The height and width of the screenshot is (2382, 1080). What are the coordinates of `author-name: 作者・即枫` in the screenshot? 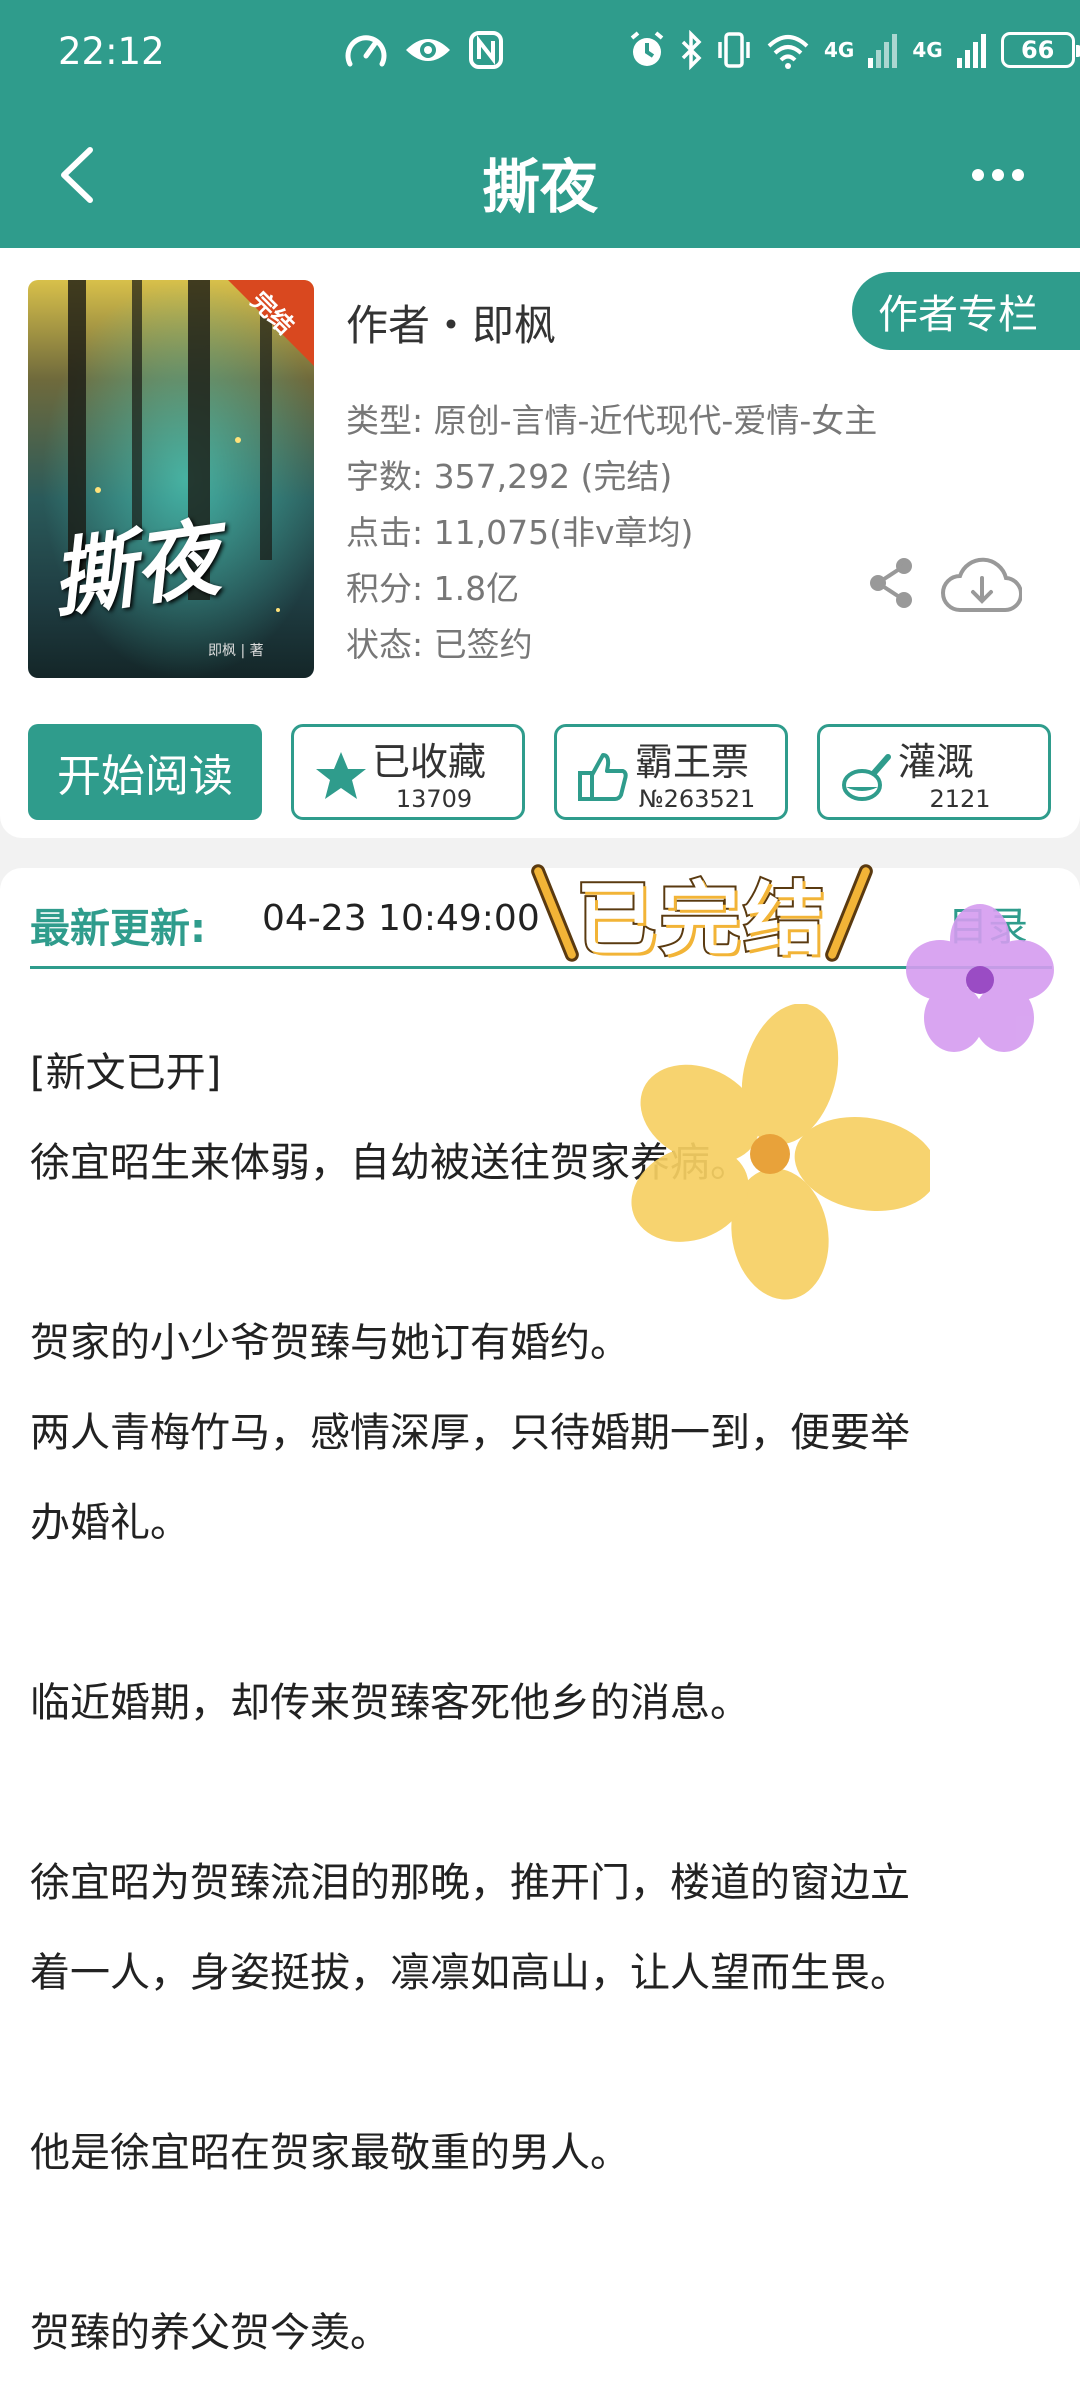 It's located at (451, 322).